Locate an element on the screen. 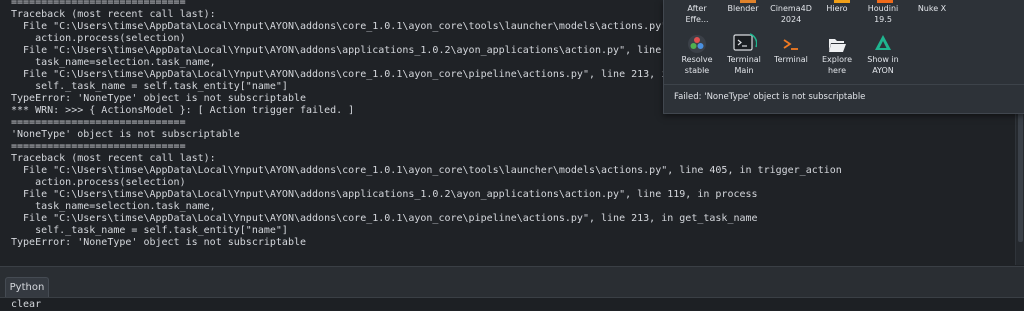 The image size is (1024, 311). hiero-icon is located at coordinates (842, 1).